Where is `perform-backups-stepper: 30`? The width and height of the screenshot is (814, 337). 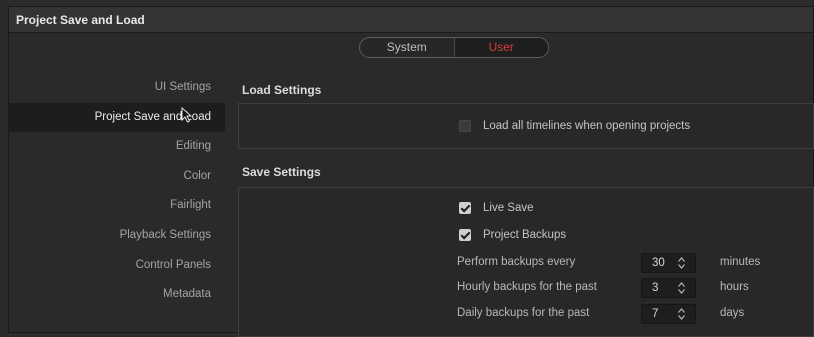
perform-backups-stepper: 30 is located at coordinates (668, 263).